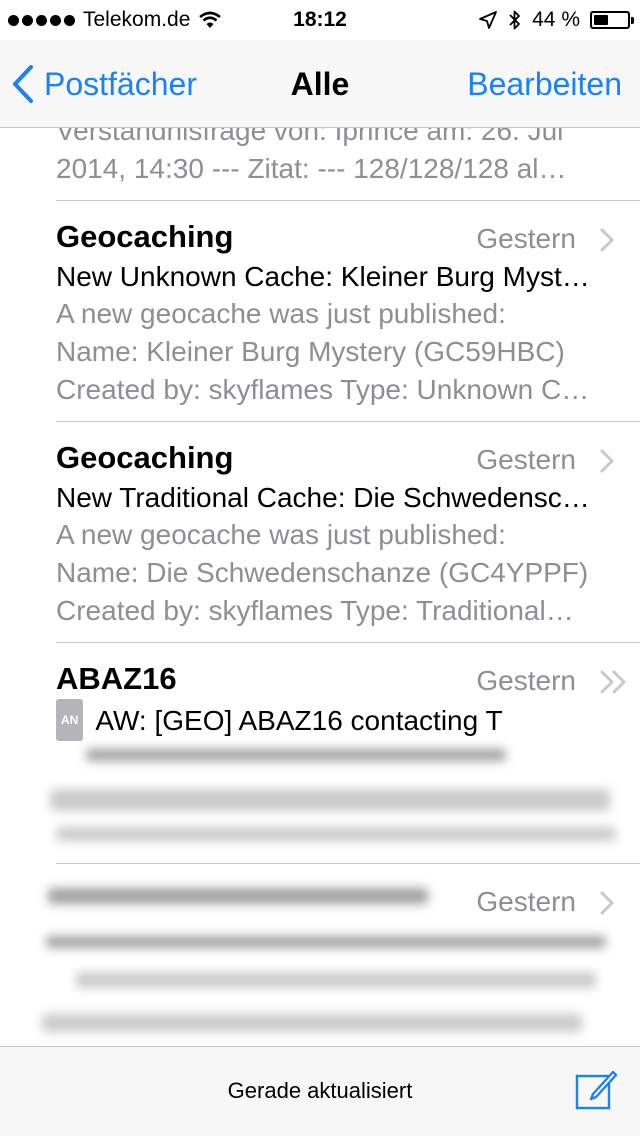  Describe the element at coordinates (326, 942) in the screenshot. I see `redacted-subject` at that location.